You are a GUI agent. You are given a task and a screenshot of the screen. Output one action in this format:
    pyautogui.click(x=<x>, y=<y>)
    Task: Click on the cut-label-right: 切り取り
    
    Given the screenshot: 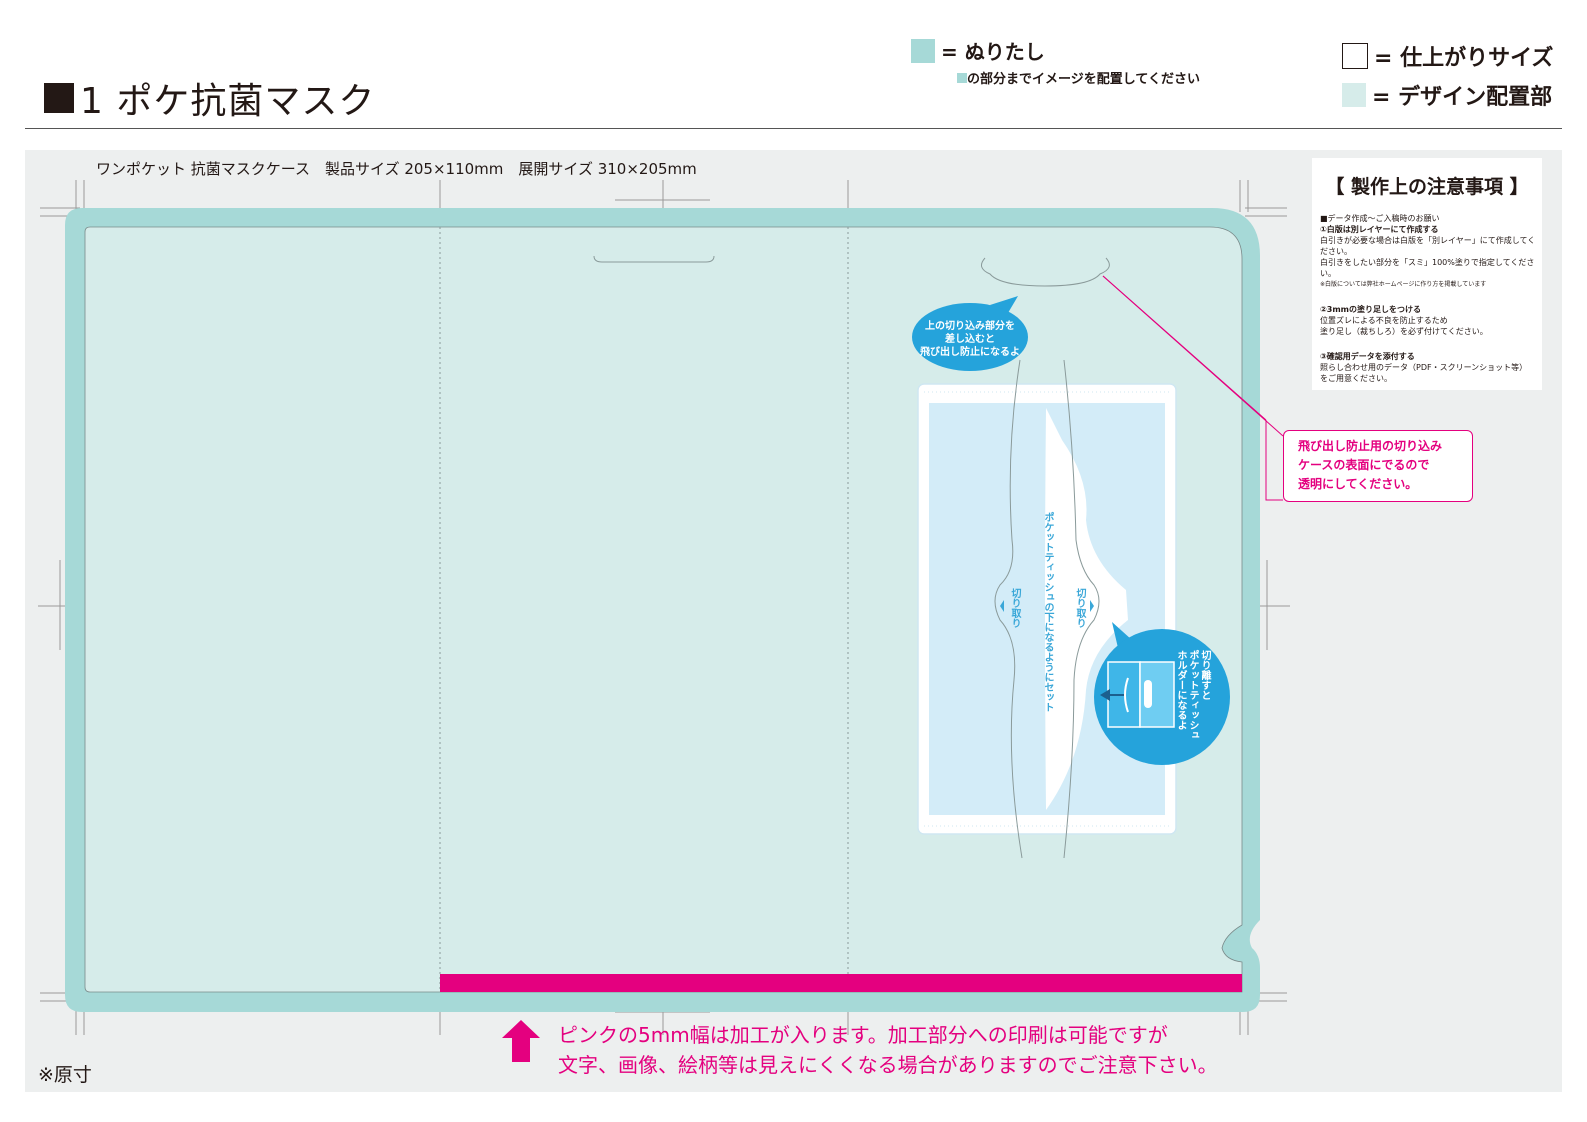 What is the action you would take?
    pyautogui.click(x=1079, y=608)
    